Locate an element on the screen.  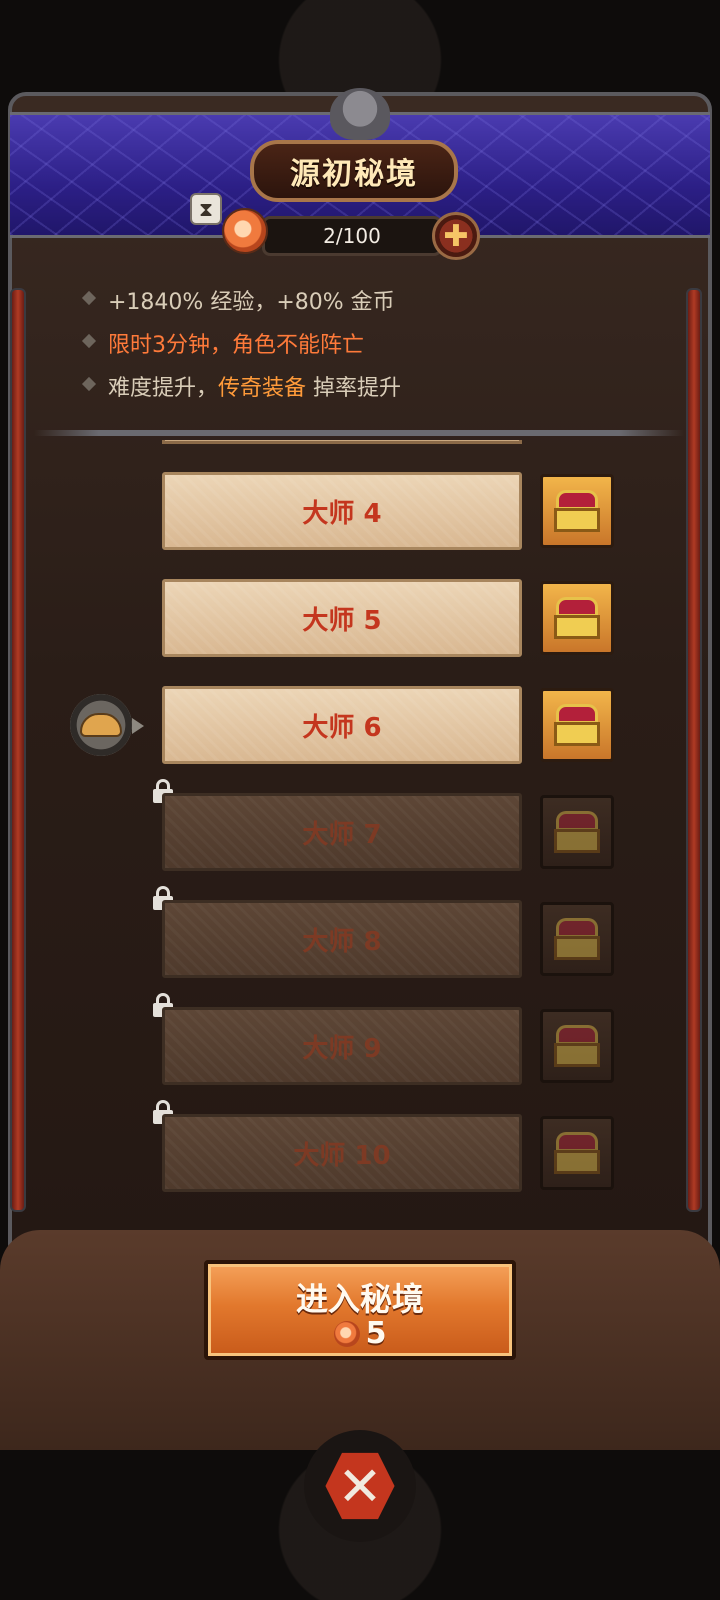
level-button-locked: 大师 9 is located at coordinates (342, 1046).